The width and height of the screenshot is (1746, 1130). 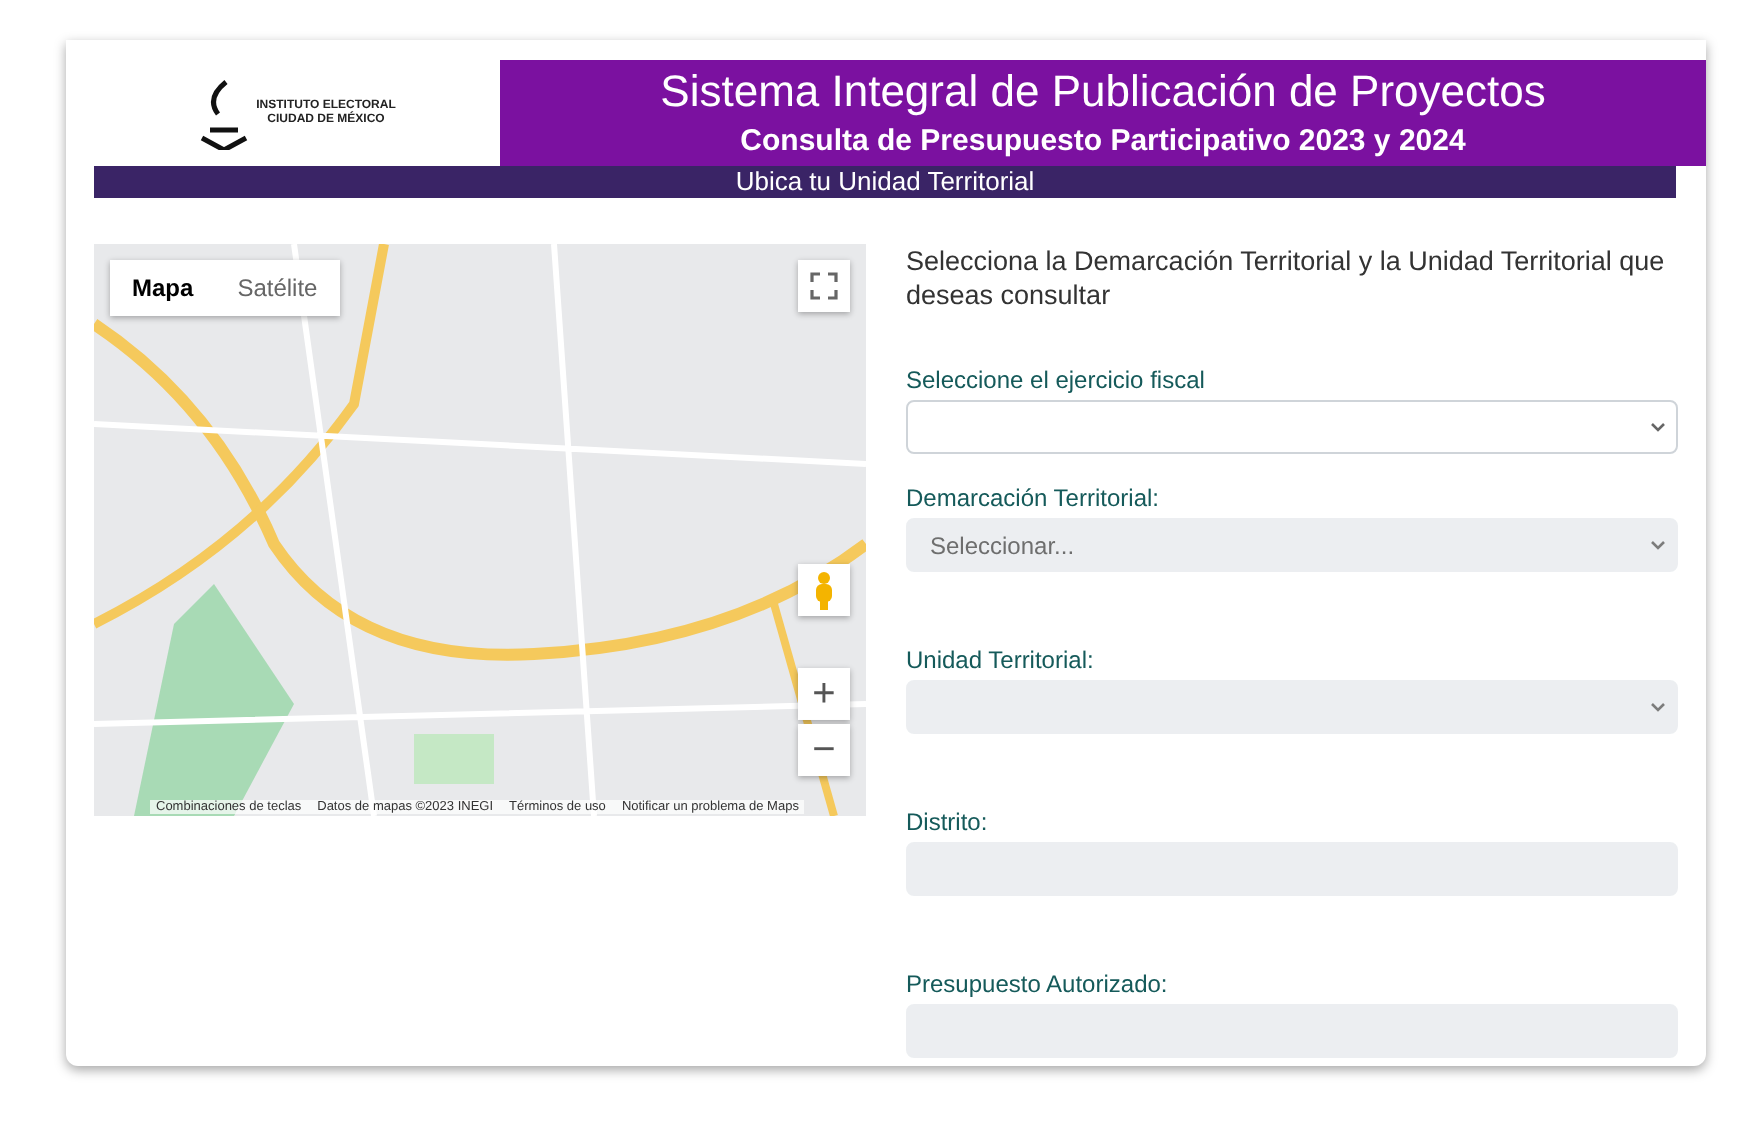 I want to click on fullscreen-button, so click(x=824, y=286).